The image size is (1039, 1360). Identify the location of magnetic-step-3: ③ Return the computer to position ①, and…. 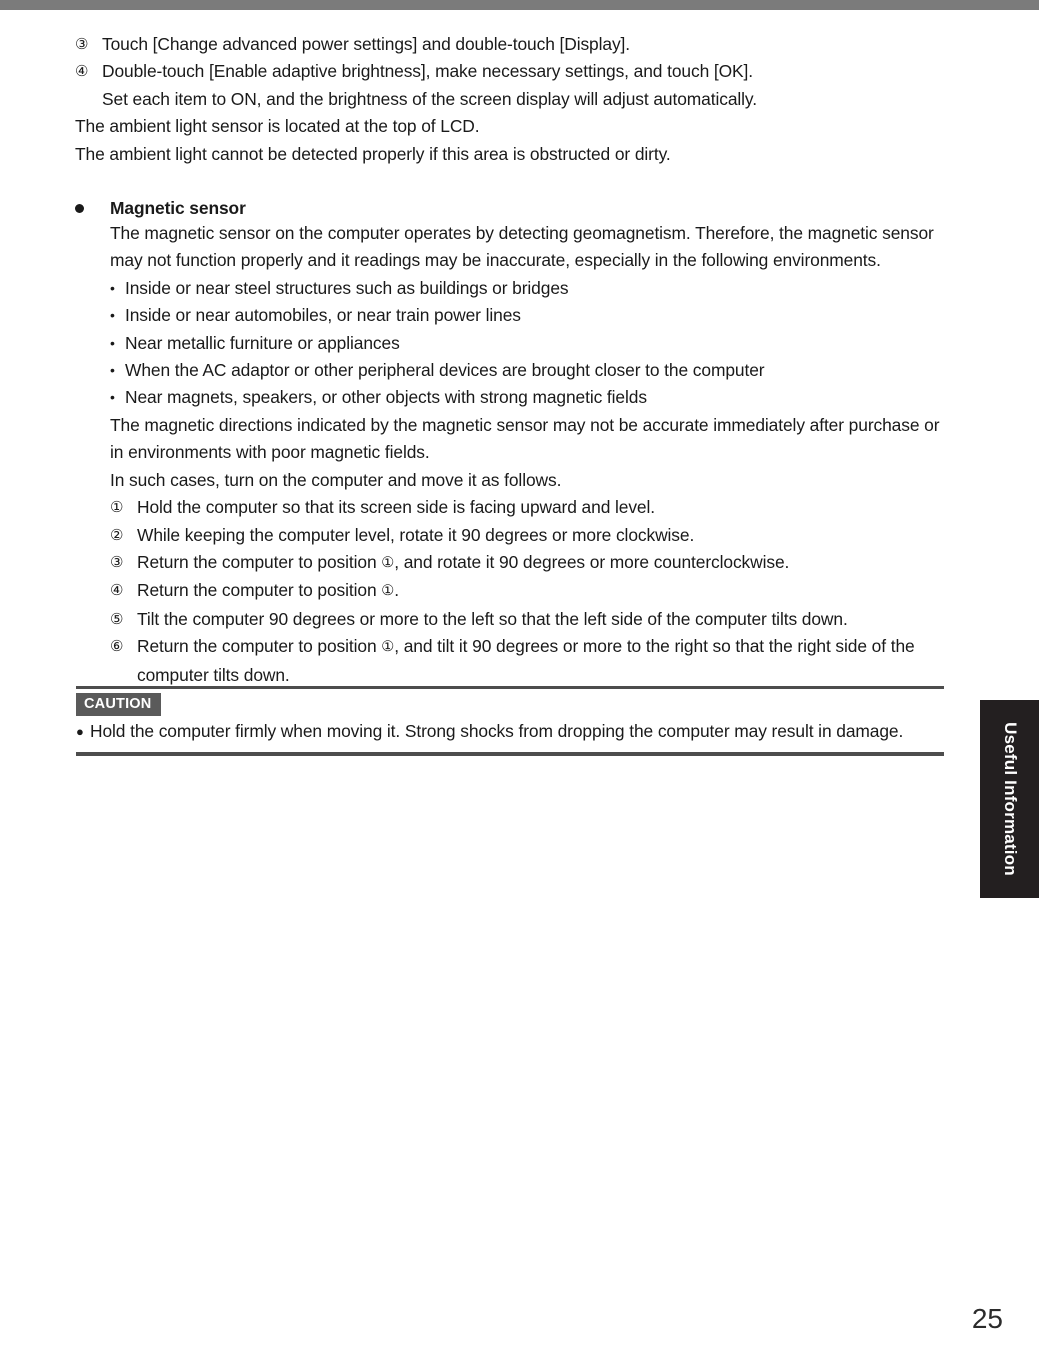
(525, 563).